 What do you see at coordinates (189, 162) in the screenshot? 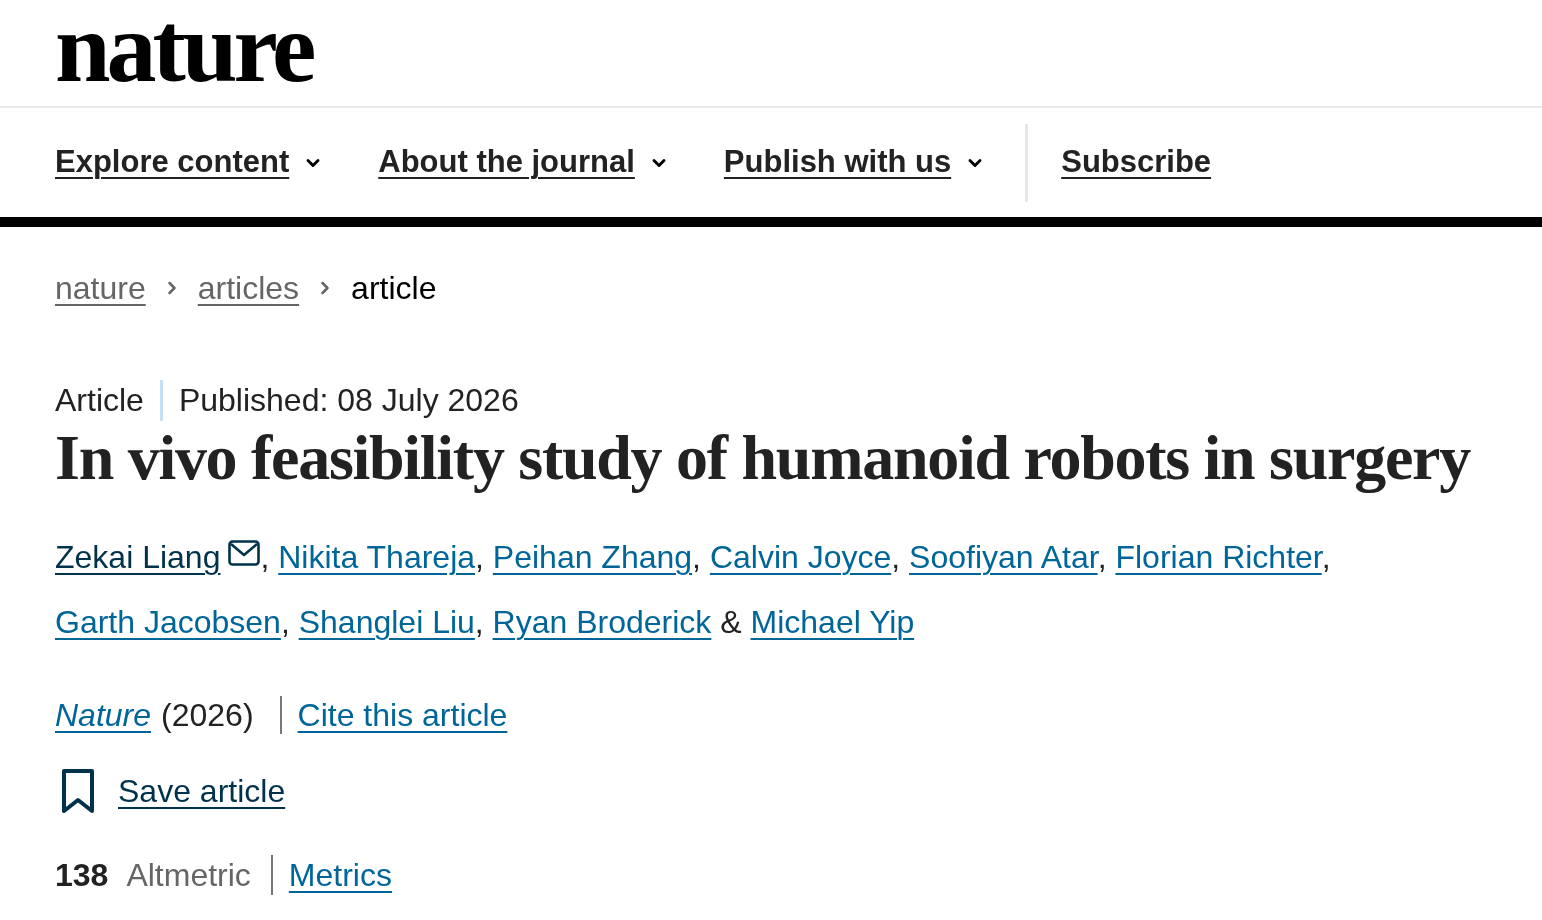
I see `nav-menu-button: Explore content` at bounding box center [189, 162].